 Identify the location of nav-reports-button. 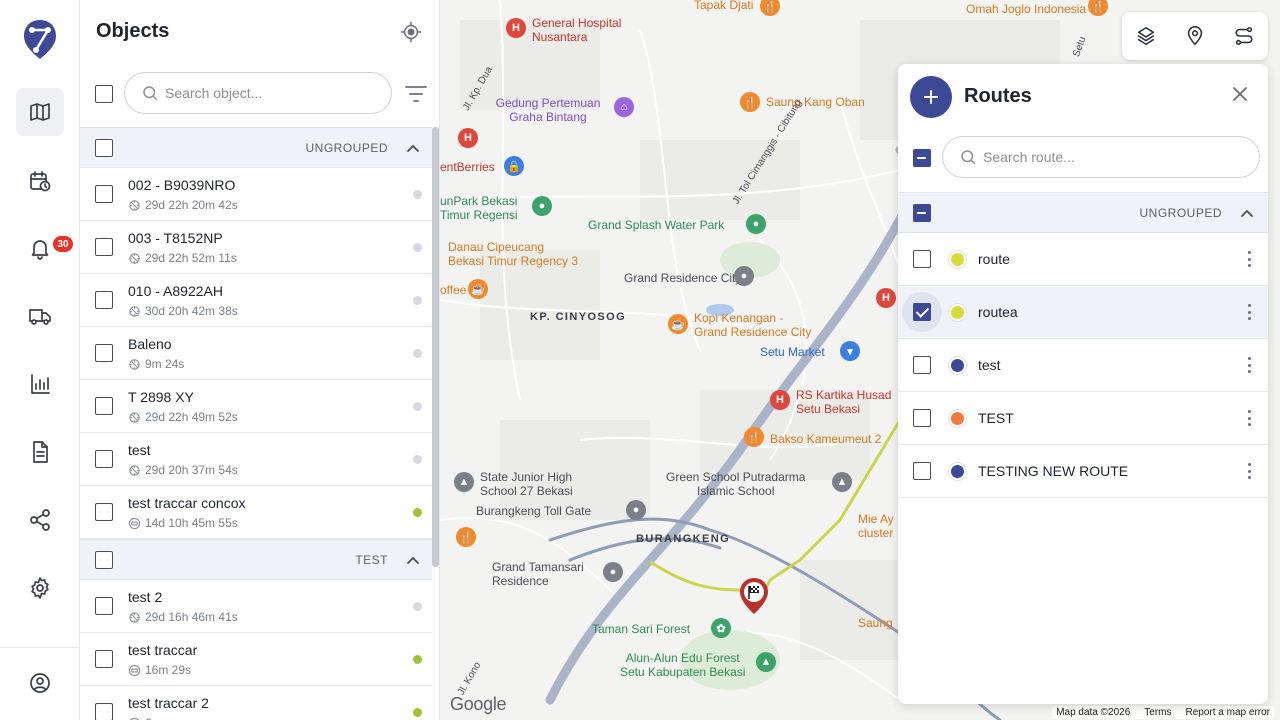
(40, 384).